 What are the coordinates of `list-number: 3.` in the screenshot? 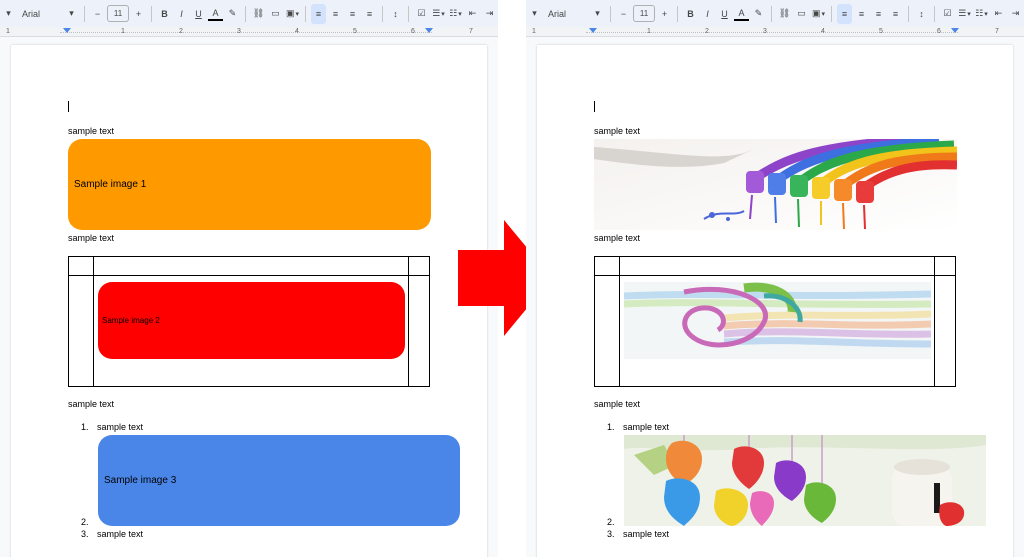 It's located at (85, 534).